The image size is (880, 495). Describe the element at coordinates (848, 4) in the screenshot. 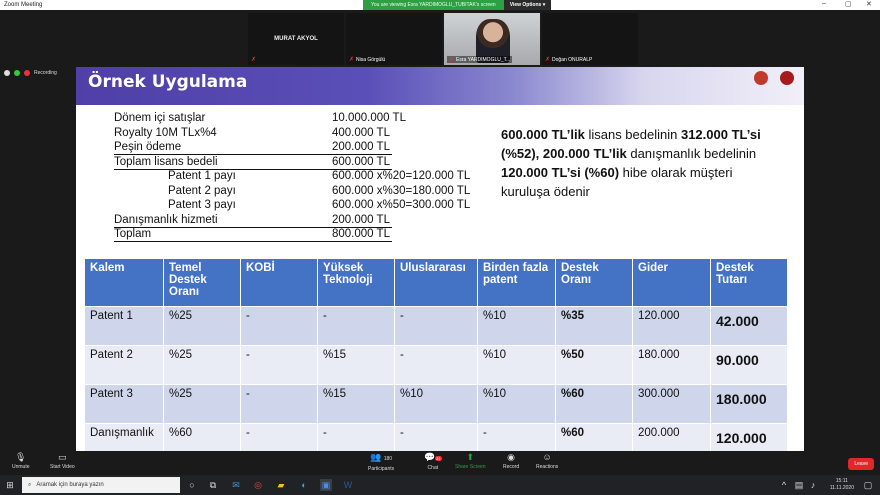

I see `maximize-icon: ▢` at that location.